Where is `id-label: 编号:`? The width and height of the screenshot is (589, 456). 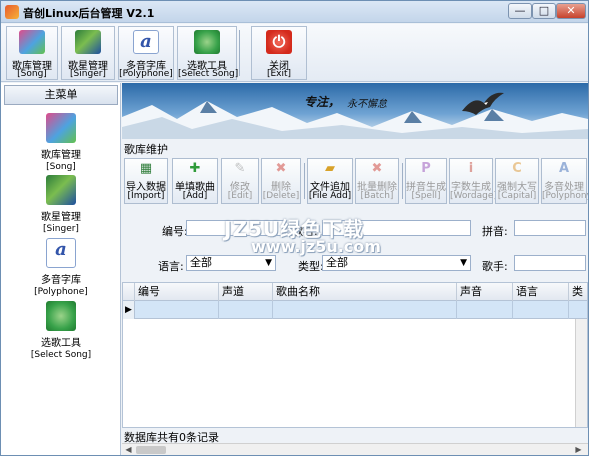 id-label: 编号: is located at coordinates (175, 231).